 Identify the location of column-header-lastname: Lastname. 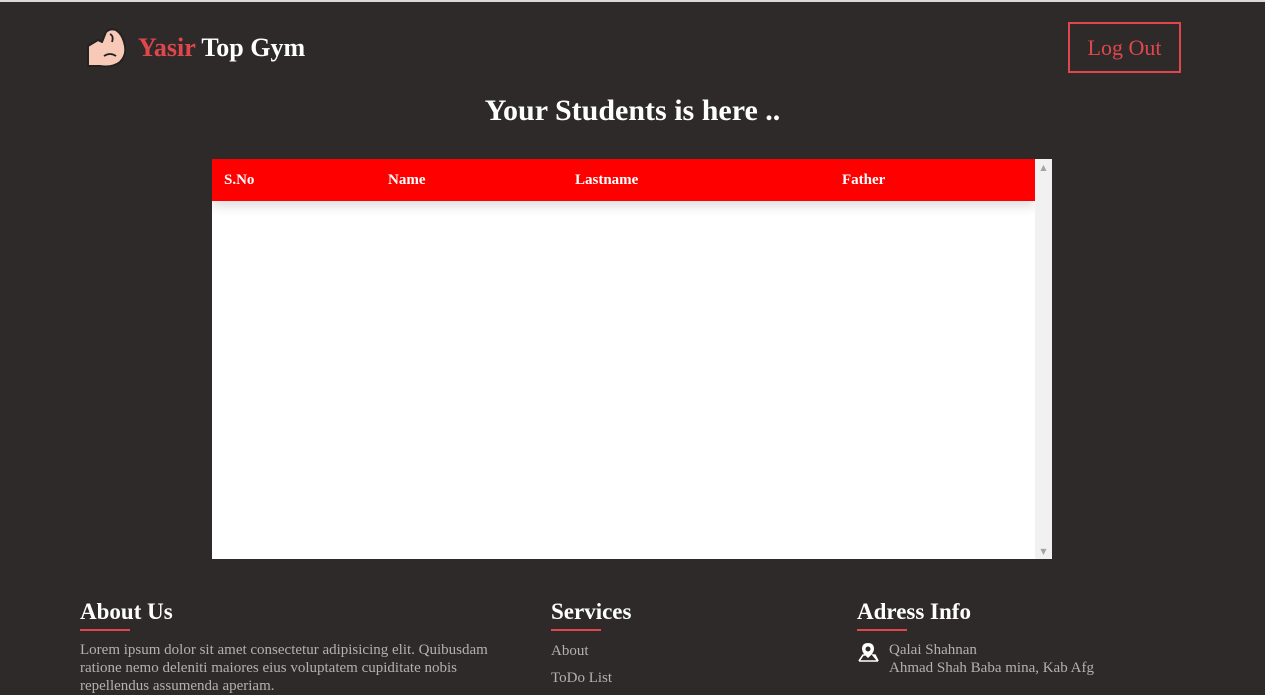
(606, 180).